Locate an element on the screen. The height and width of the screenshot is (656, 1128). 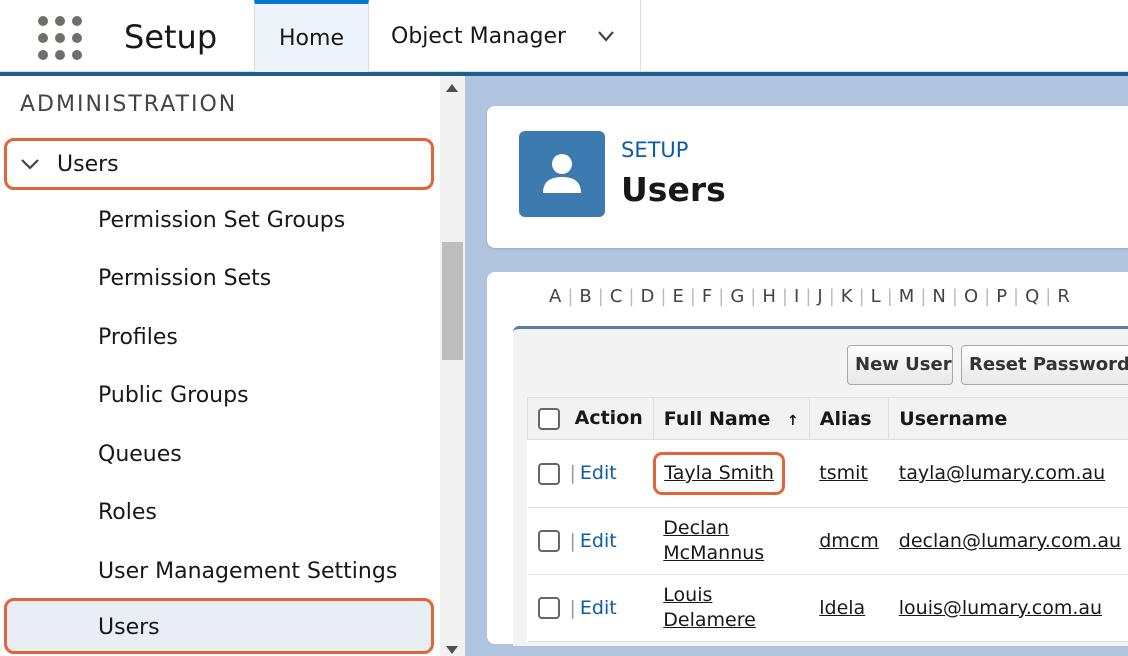
alphabet-filter: A | B | C | D | E | F | G | H | I | J | K | L | M | N | O | P | Q | R is located at coordinates (809, 296).